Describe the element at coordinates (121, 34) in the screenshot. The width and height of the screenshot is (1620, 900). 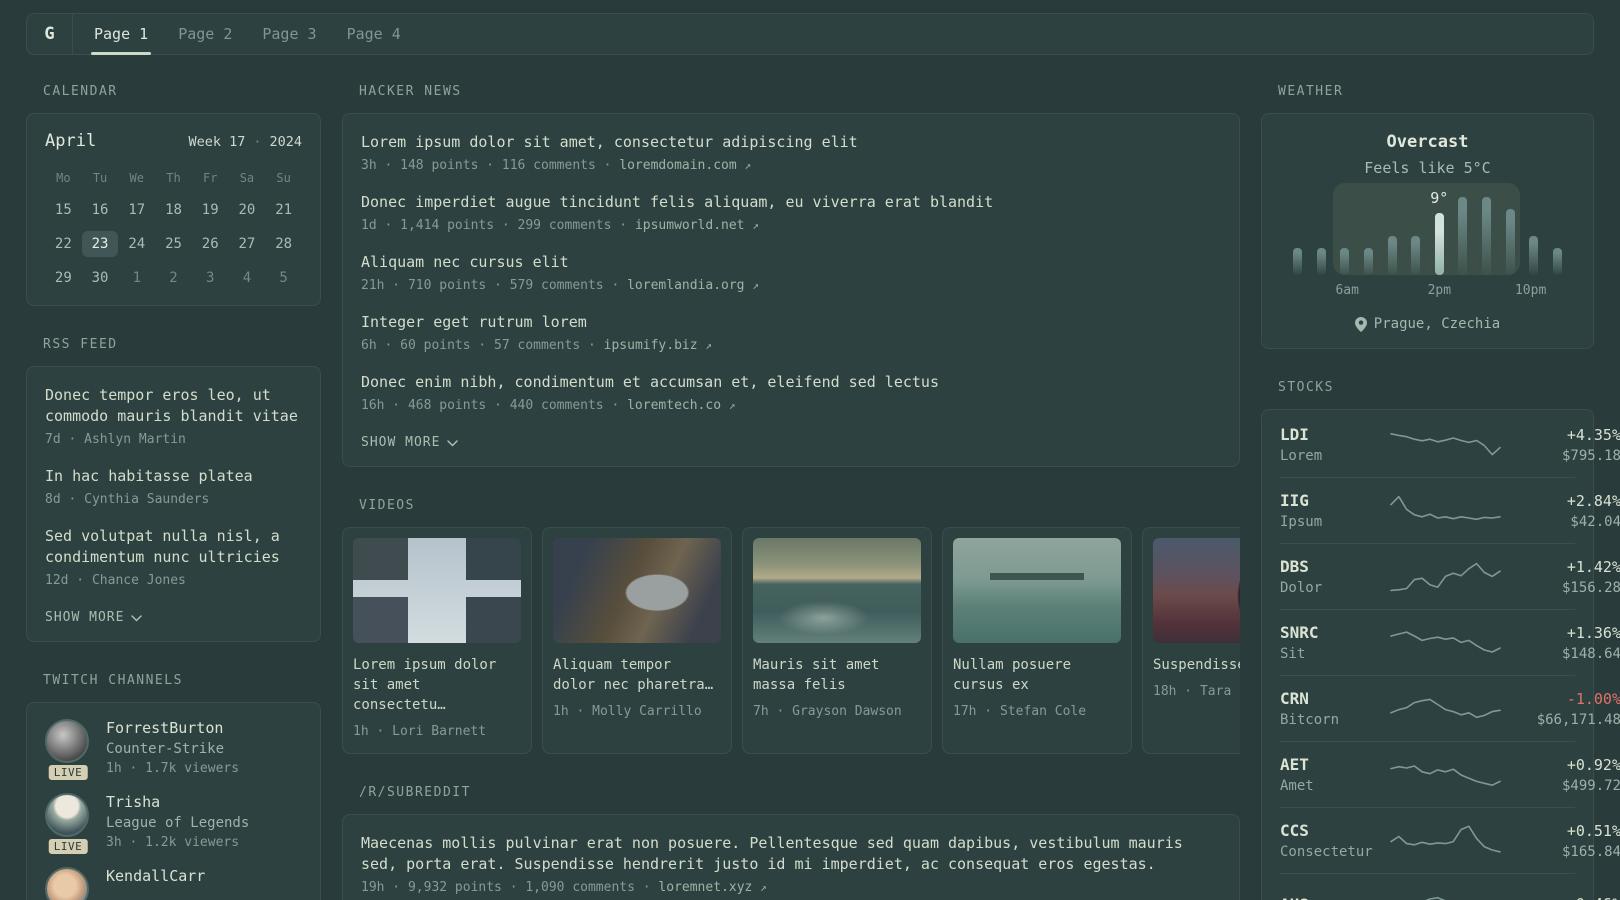
I see `tab-page-1: Page 1` at that location.